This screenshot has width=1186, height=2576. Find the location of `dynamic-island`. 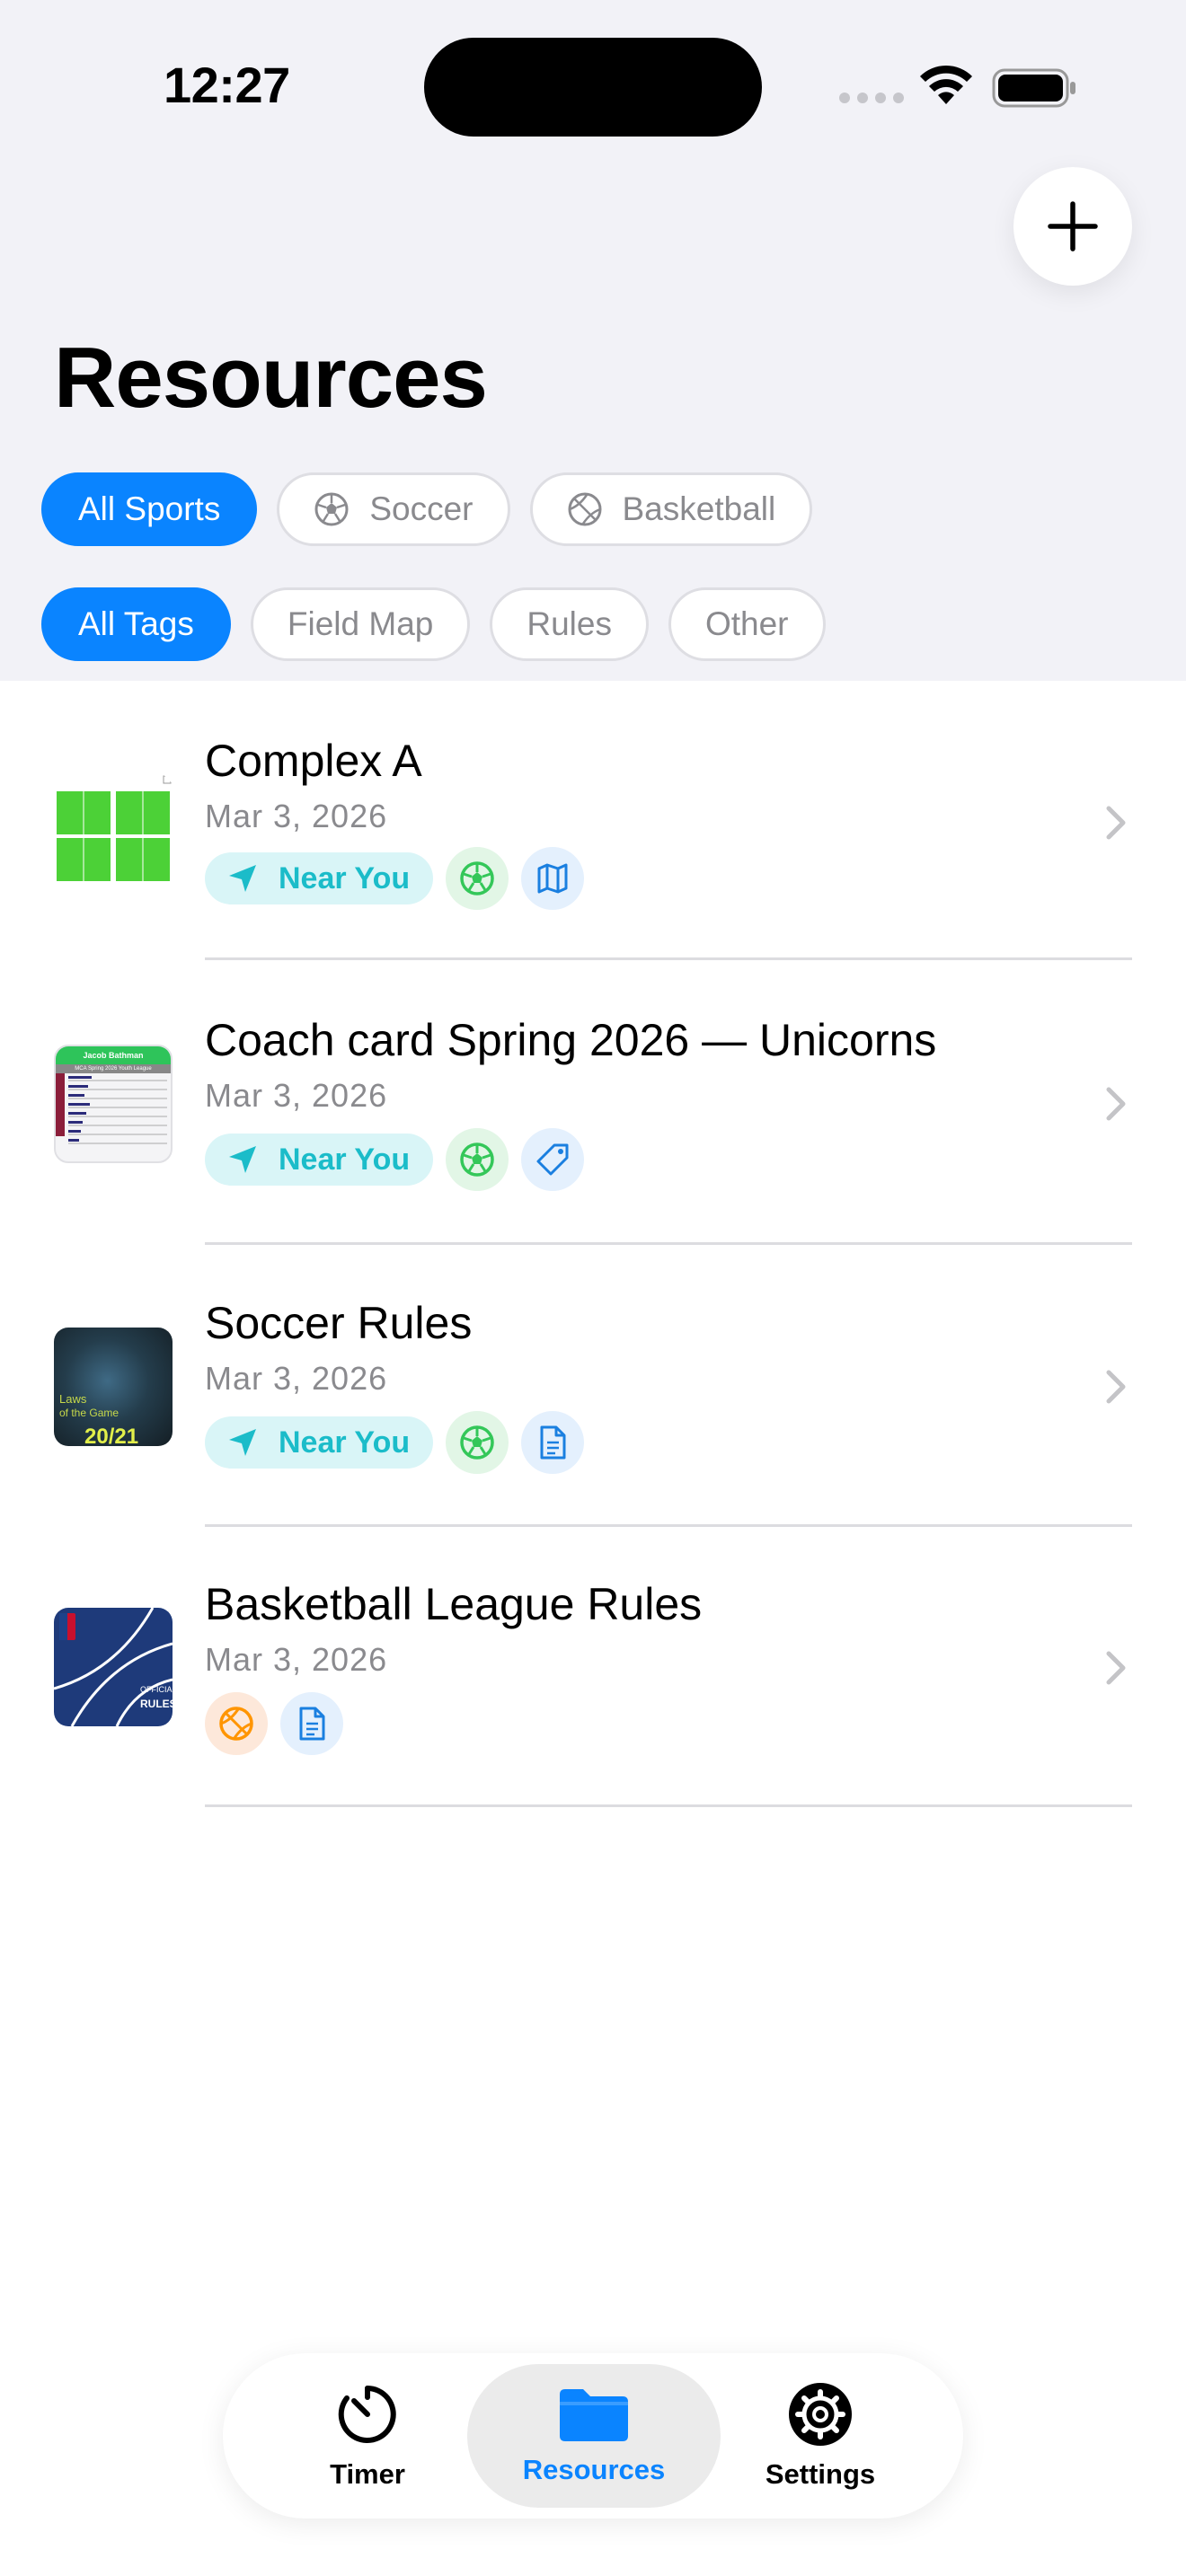

dynamic-island is located at coordinates (593, 87).